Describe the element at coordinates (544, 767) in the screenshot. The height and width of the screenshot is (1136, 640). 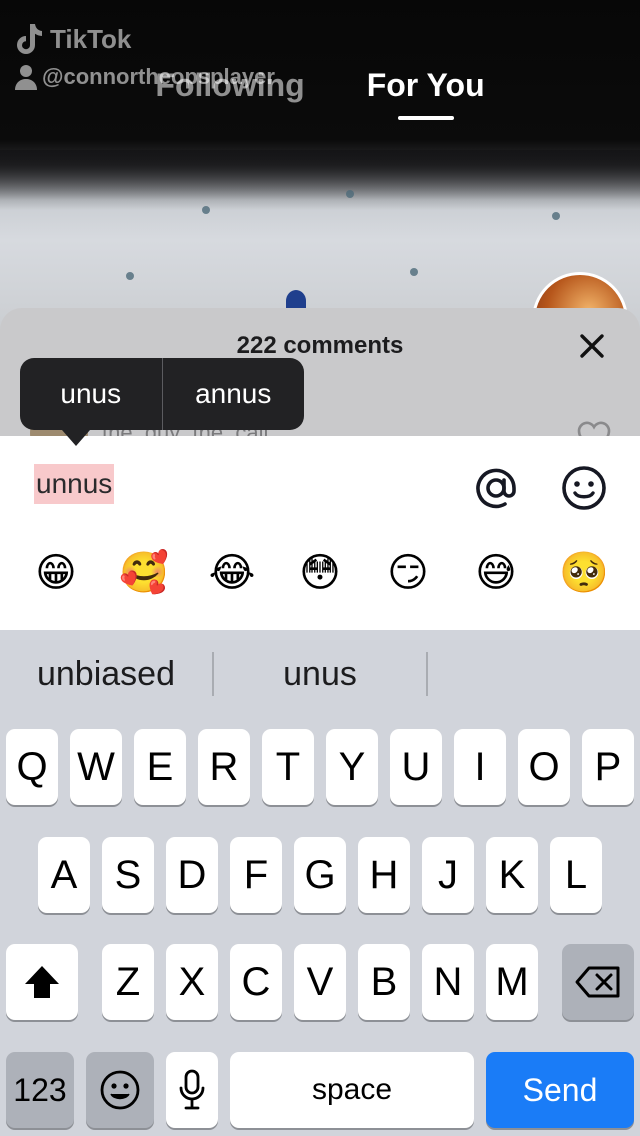
I see `key: O` at that location.